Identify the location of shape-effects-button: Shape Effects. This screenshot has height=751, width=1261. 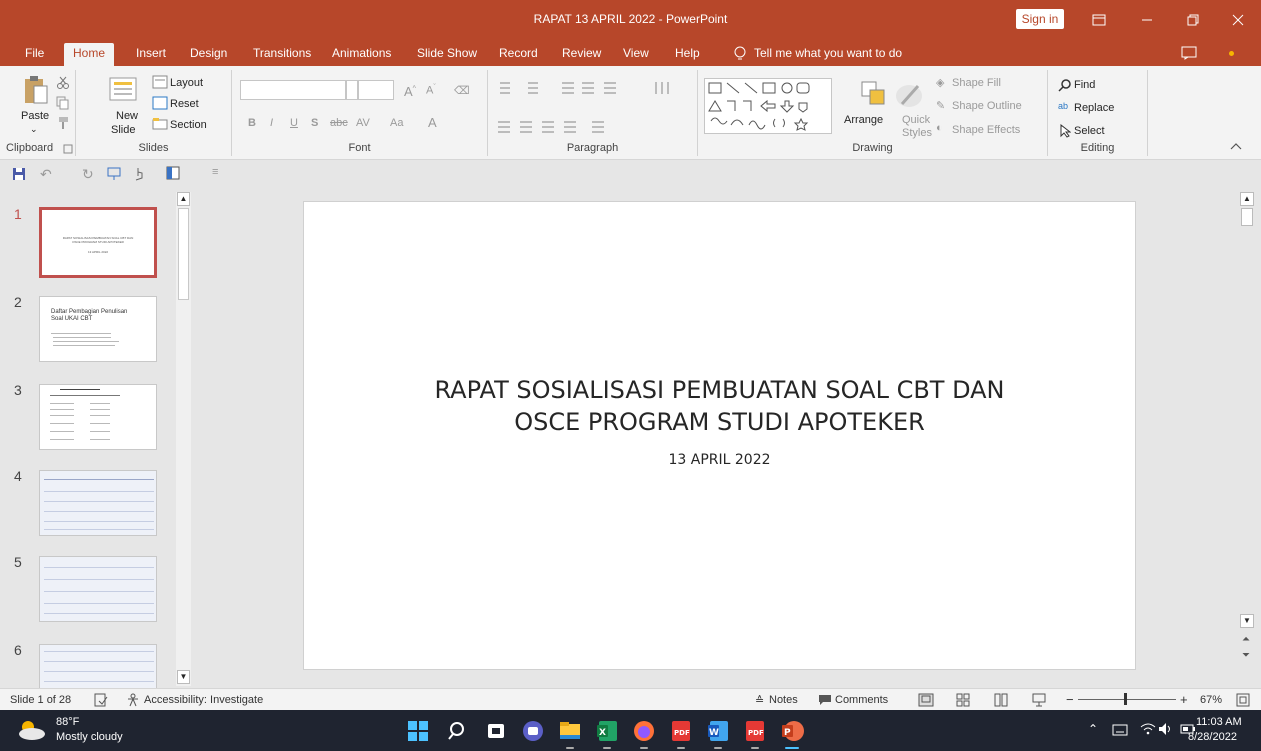
(986, 130).